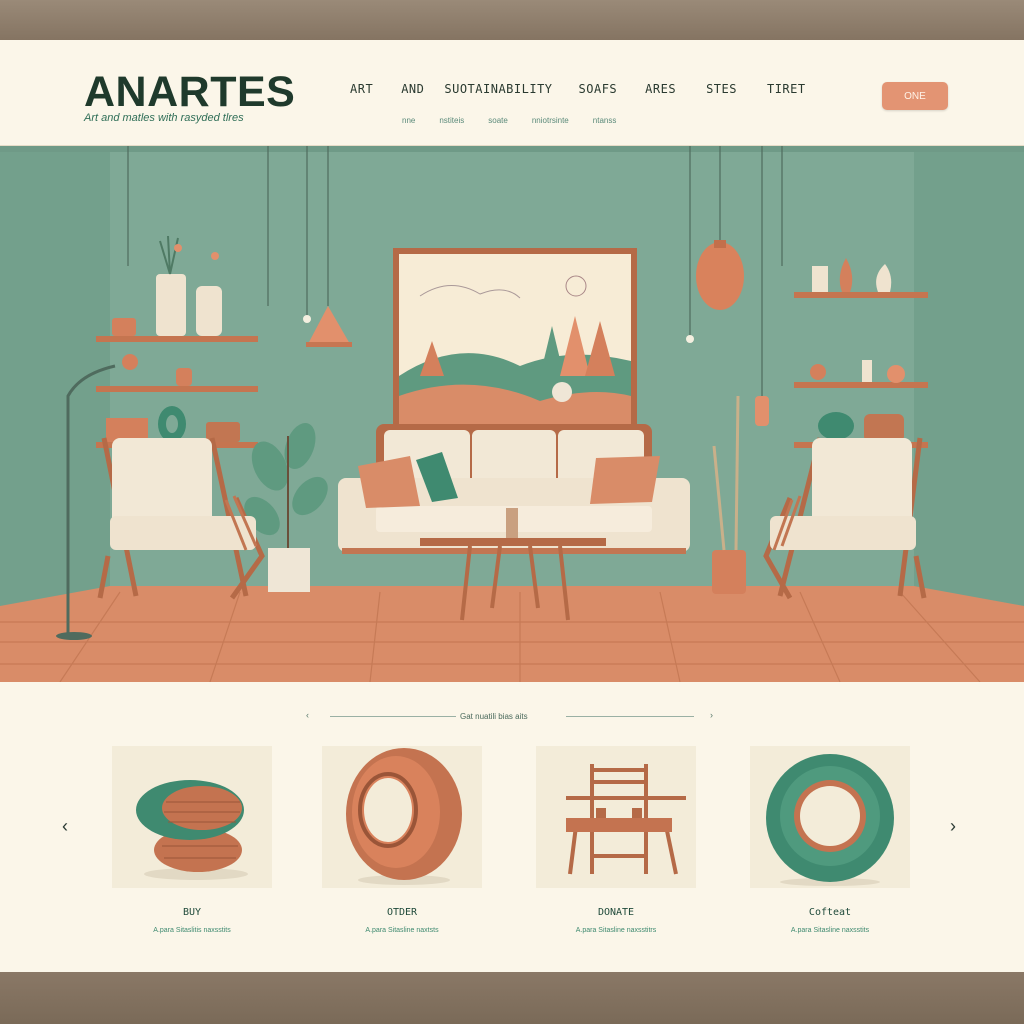  What do you see at coordinates (786, 89) in the screenshot?
I see `nav-item-tiret: TIRET` at bounding box center [786, 89].